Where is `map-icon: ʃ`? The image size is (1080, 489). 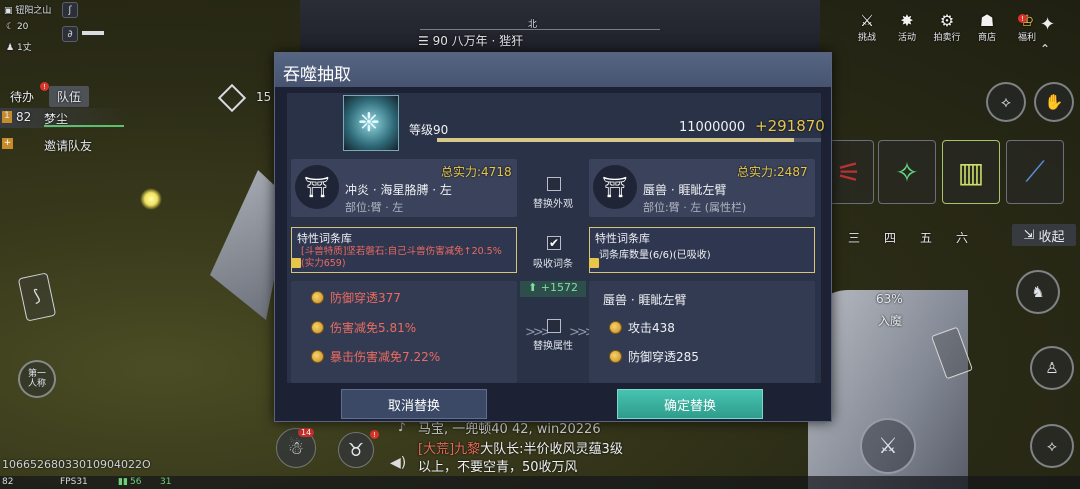 map-icon: ʃ is located at coordinates (70, 10).